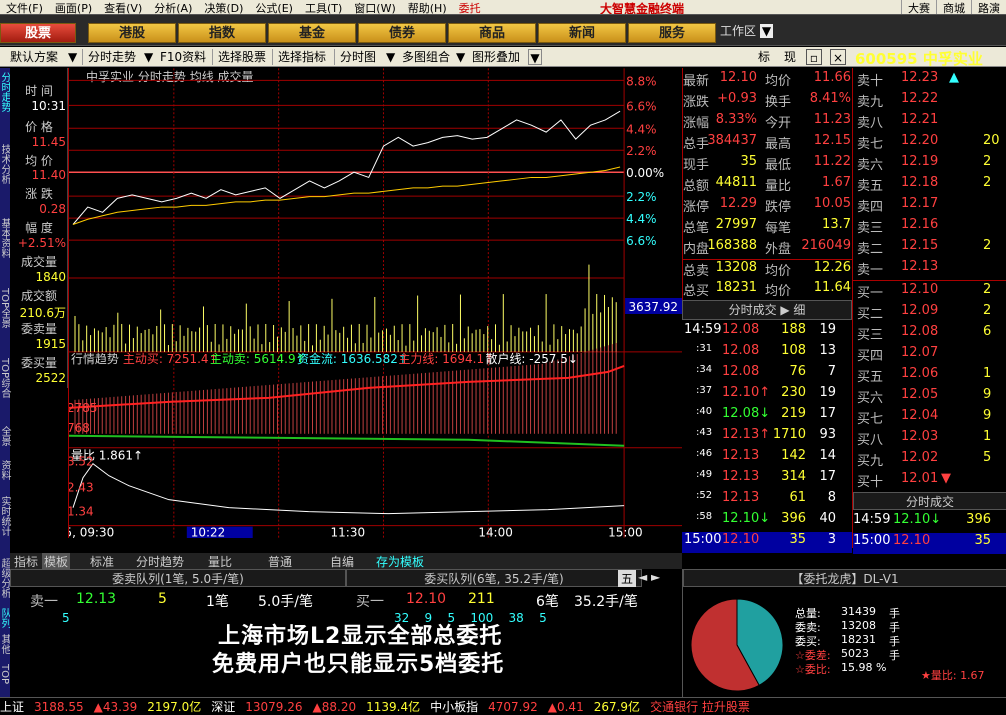 Image resolution: width=1006 pixels, height=715 pixels. Describe the element at coordinates (954, 77) in the screenshot. I see `depth-volume: ▲` at that location.